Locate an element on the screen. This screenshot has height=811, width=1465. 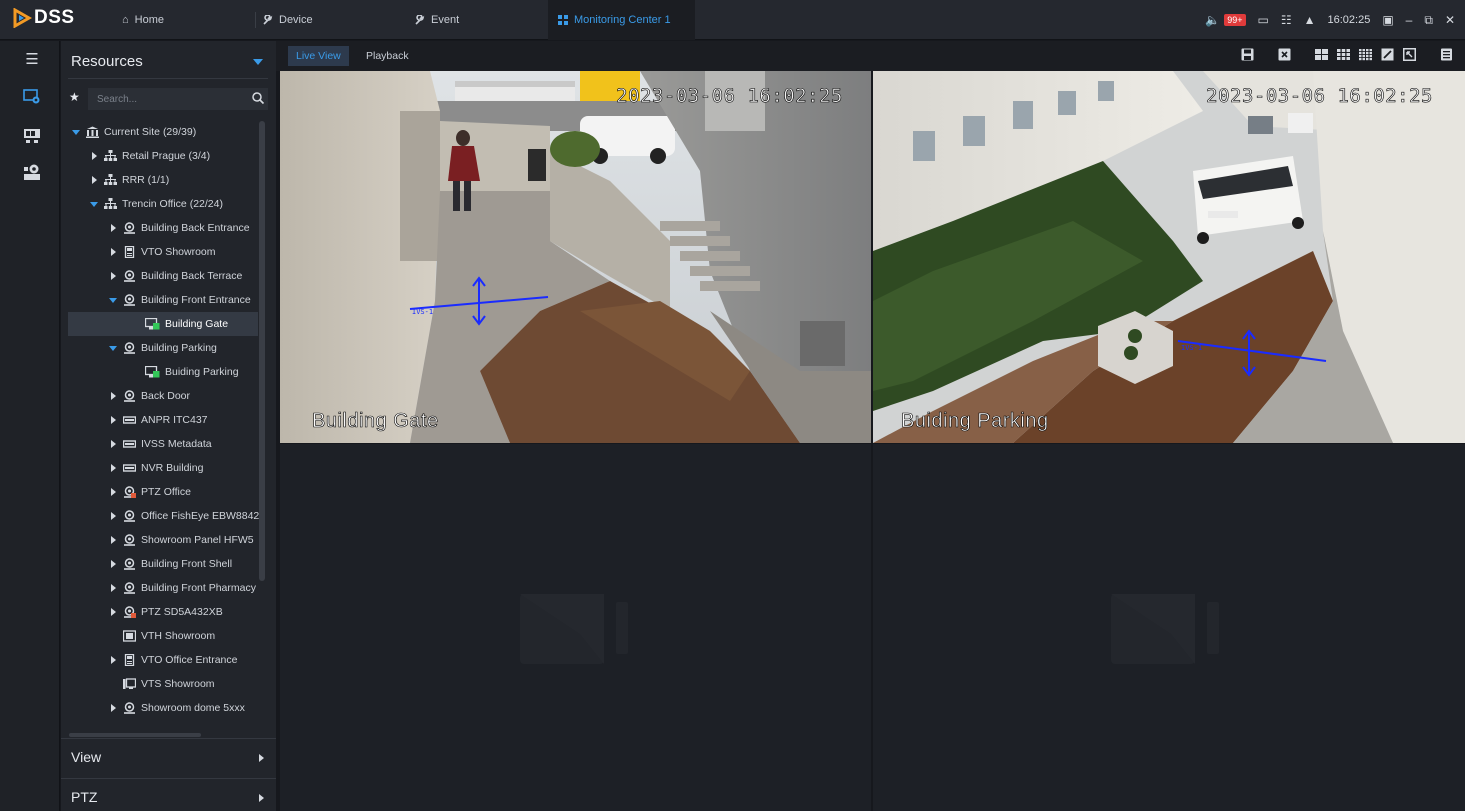
recorder-icon is located at coordinates (129, 468).